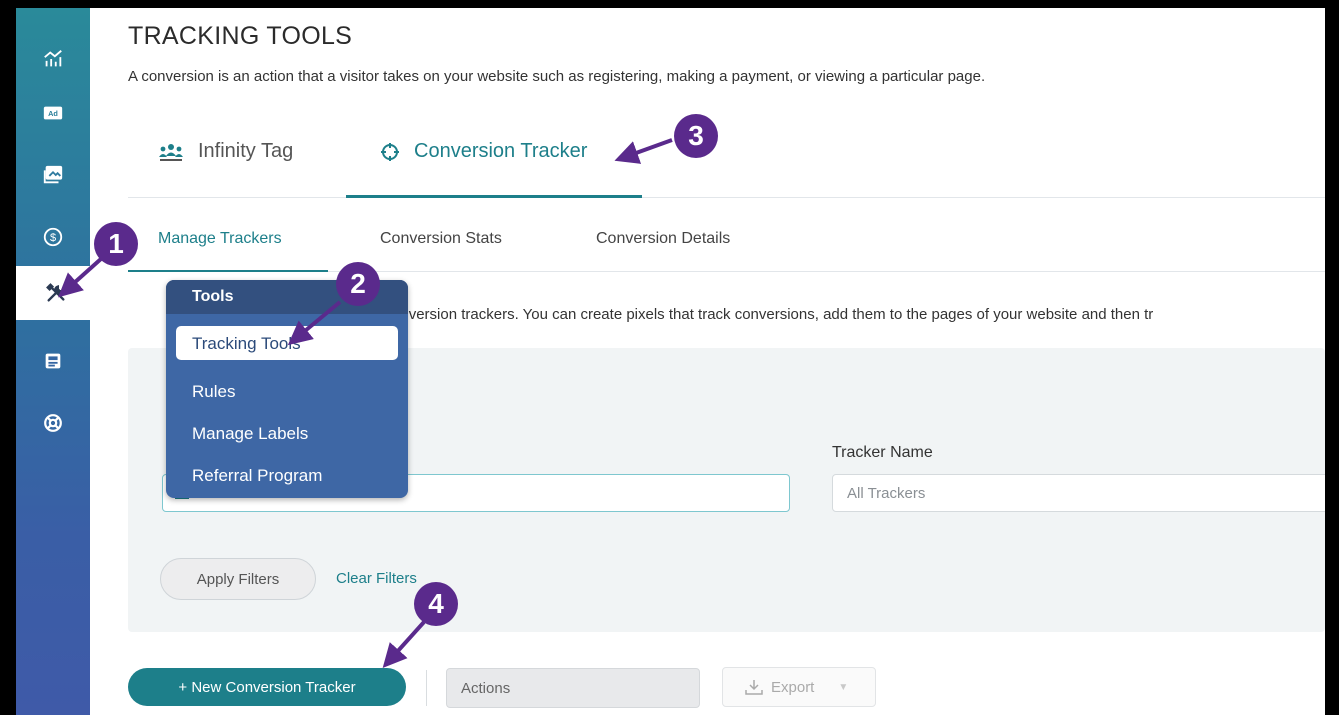 This screenshot has height=715, width=1339. What do you see at coordinates (53, 361) in the screenshot?
I see `news-icon` at bounding box center [53, 361].